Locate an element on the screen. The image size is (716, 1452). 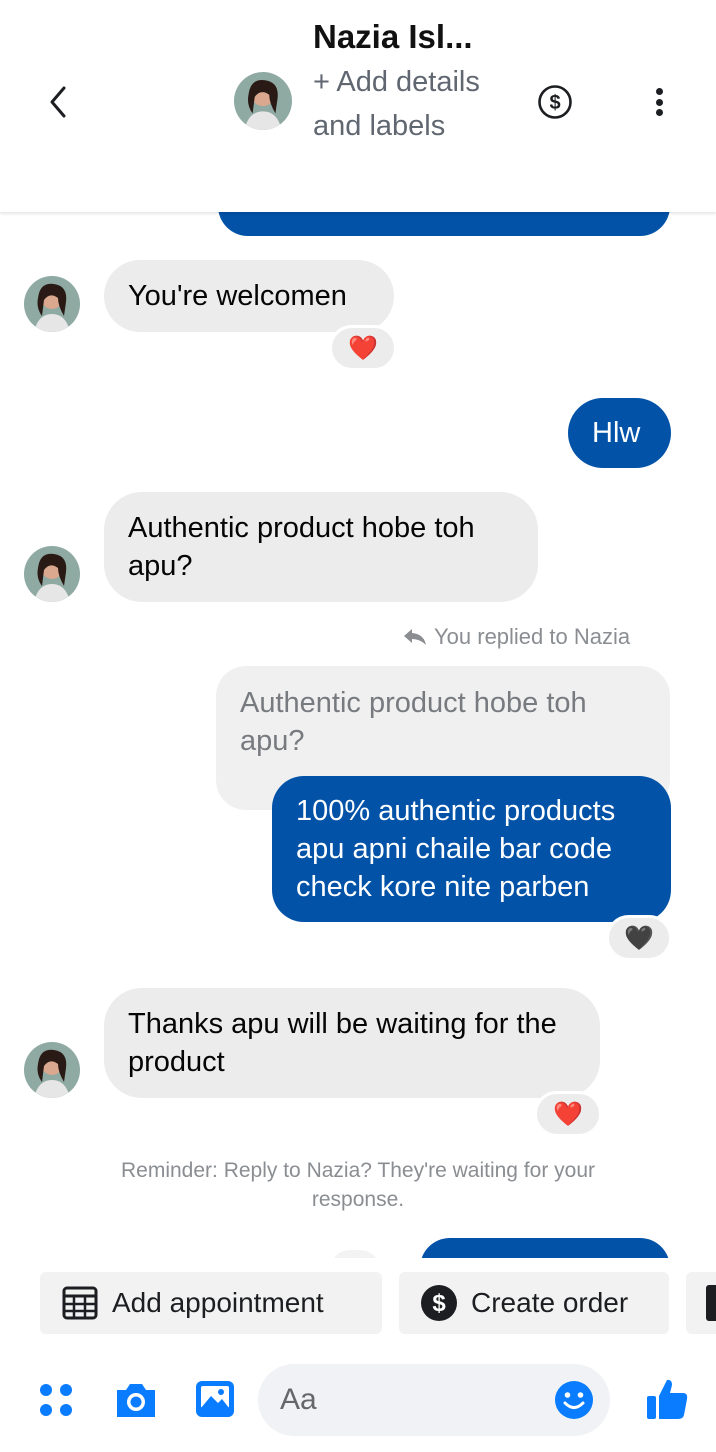
add-appointment-button: Add appointment is located at coordinates (211, 1303).